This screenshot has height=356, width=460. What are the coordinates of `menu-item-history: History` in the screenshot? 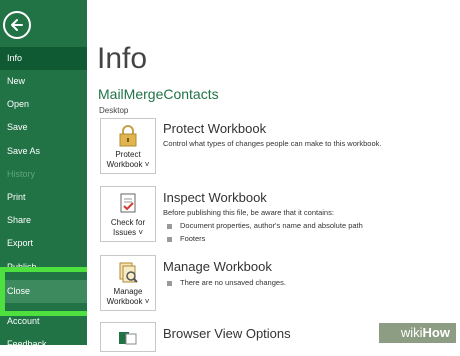 It's located at (21, 174).